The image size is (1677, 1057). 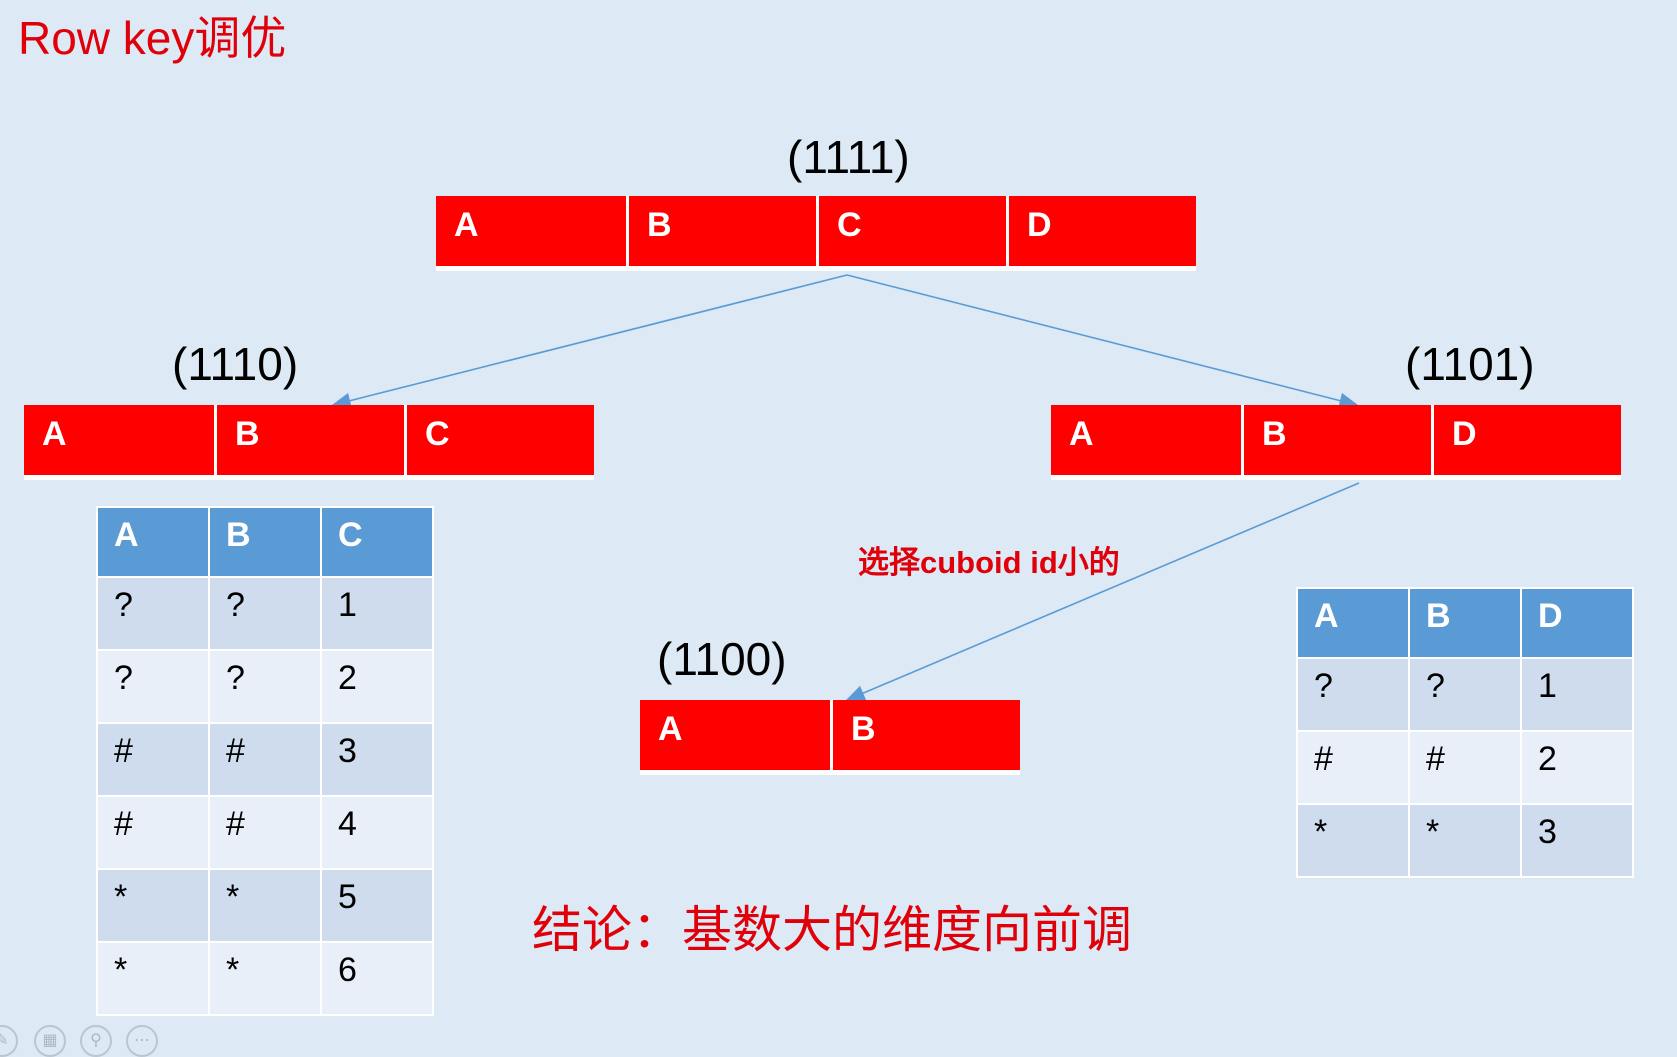 What do you see at coordinates (377, 542) in the screenshot?
I see `table-header-cell: C` at bounding box center [377, 542].